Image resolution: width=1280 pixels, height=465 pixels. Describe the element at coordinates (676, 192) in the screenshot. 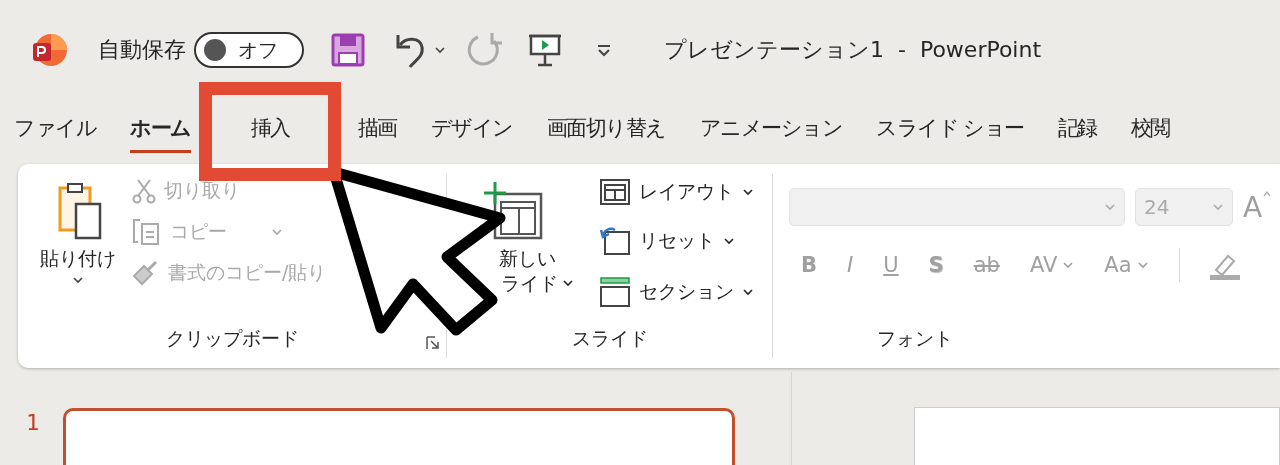

I see `slide-command: レイアウト` at that location.